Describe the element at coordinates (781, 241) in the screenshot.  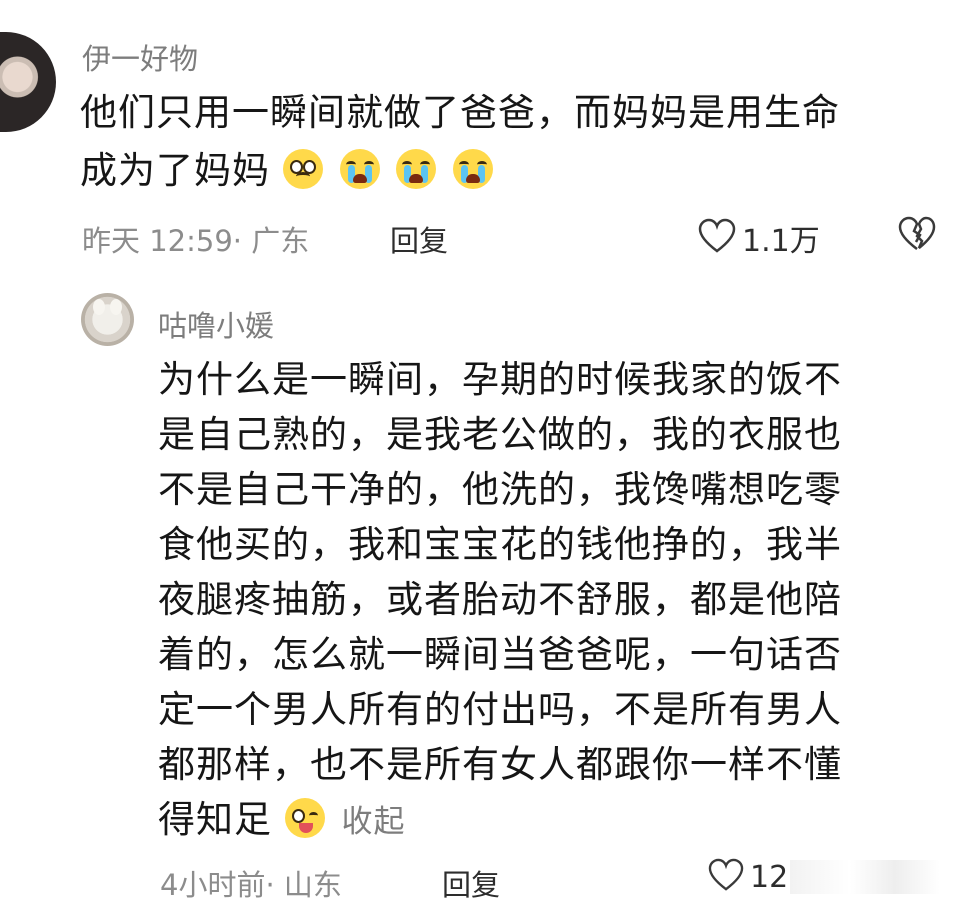
I see `like-count: 1.1万` at that location.